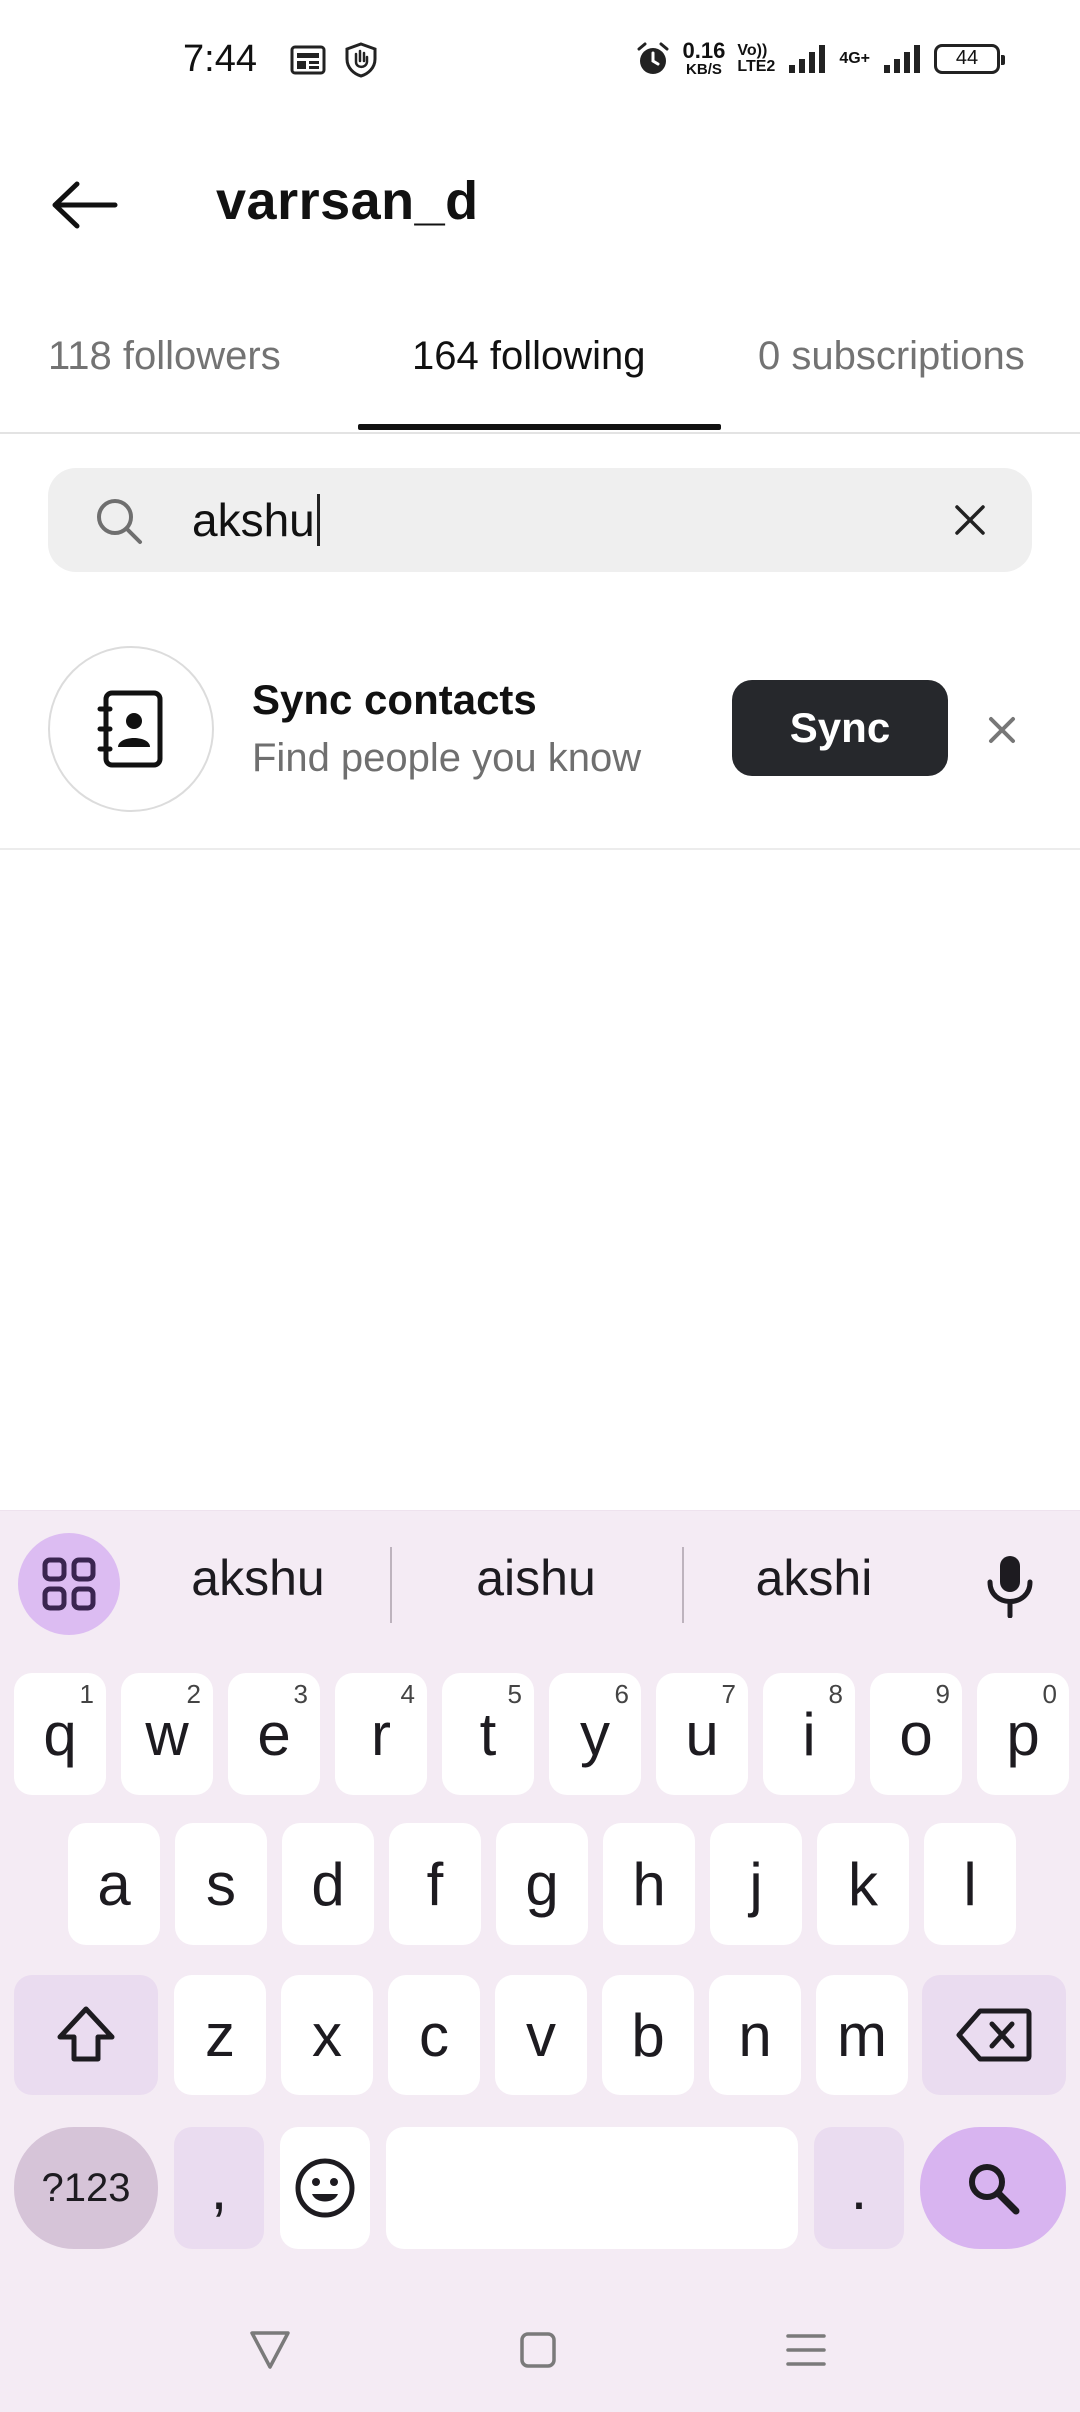  I want to click on key-x: x, so click(327, 2035).